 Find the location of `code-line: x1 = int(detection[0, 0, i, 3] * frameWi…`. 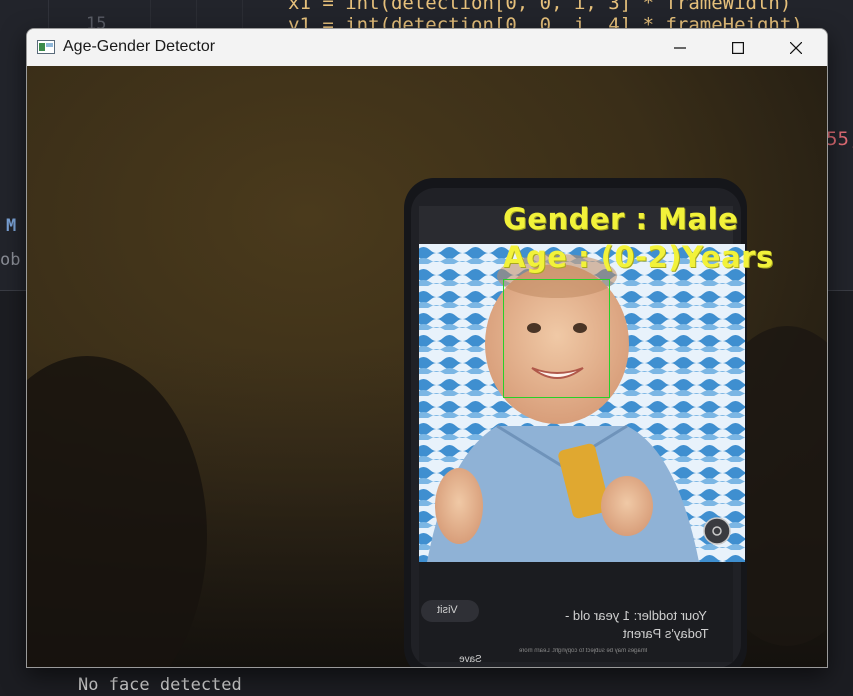

code-line: x1 = int(detection[0, 0, i, 3] * frameWi… is located at coordinates (540, 7).